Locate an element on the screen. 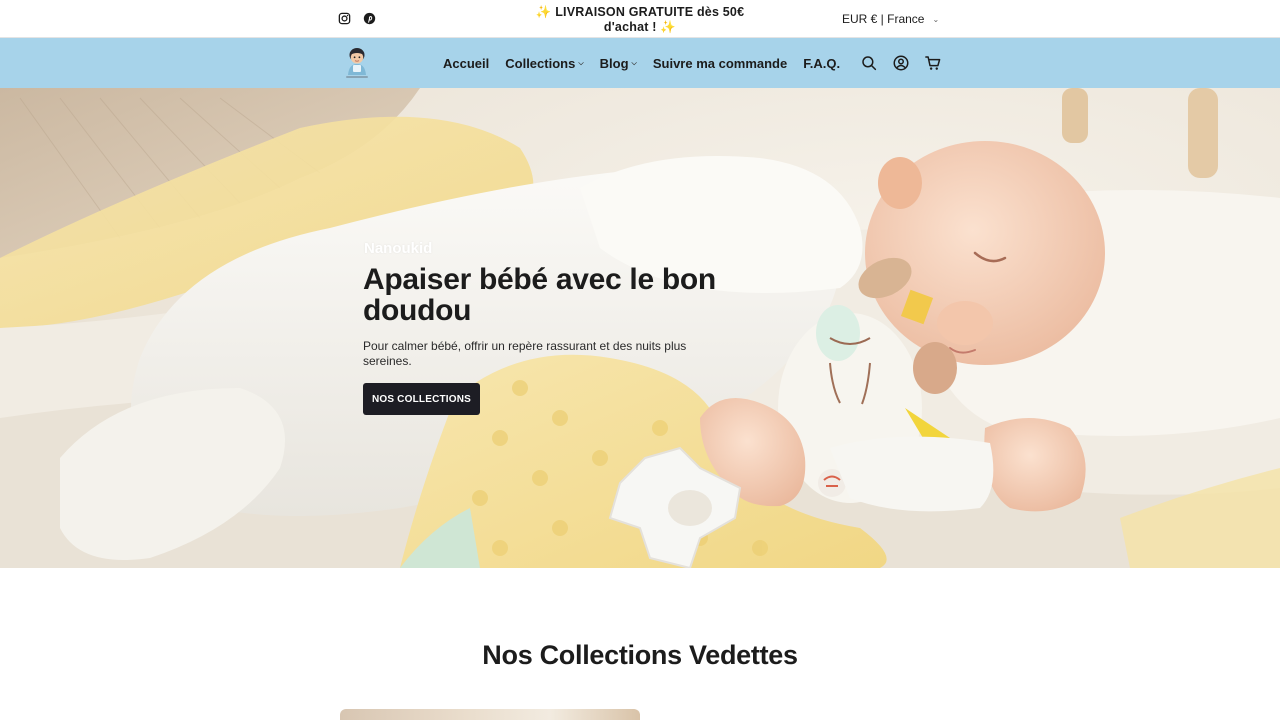 Image resolution: width=1280 pixels, height=720 pixels. pinterest-icon is located at coordinates (369, 18).